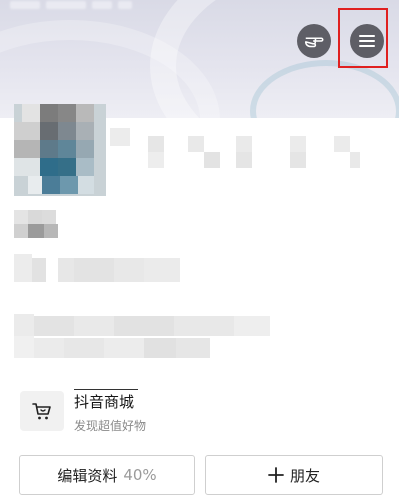  I want to click on avatar, so click(60, 150).